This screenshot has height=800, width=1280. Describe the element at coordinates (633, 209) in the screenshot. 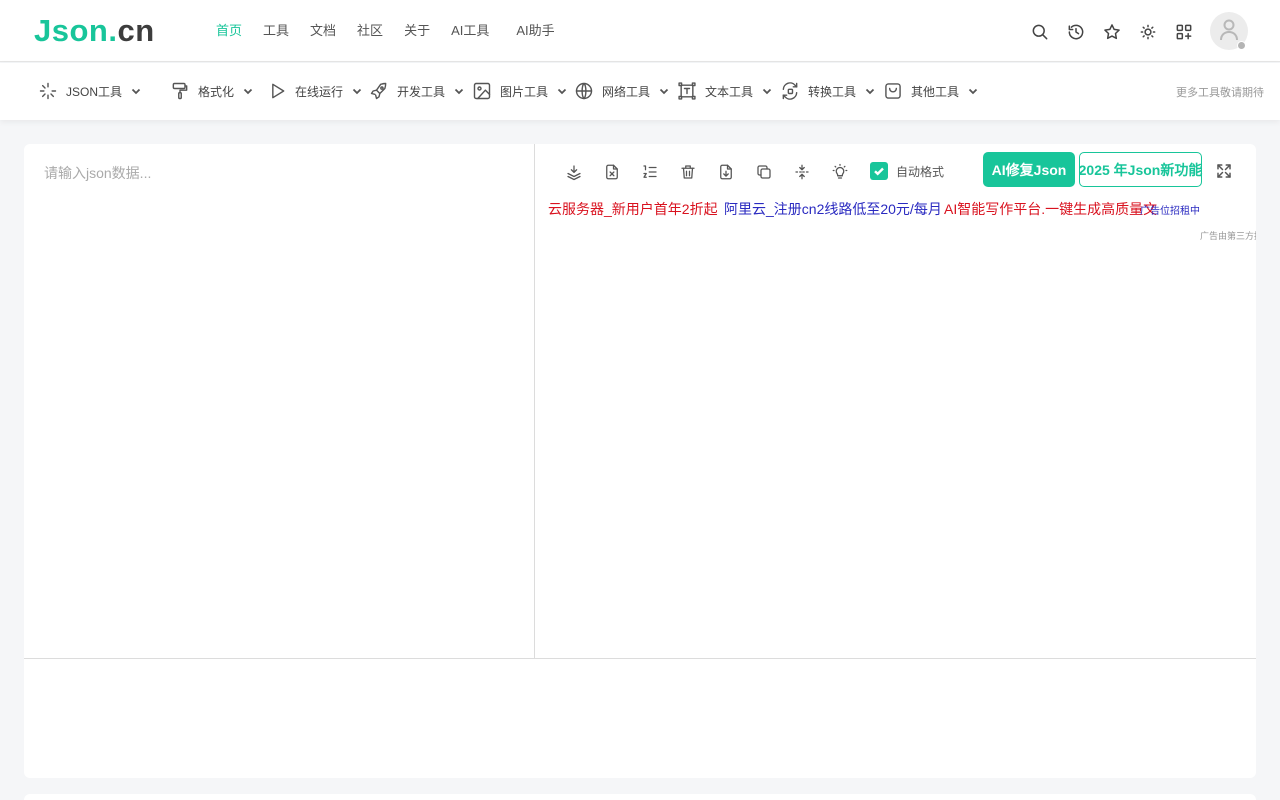

I see `ad-link-1: 云服务器_新用户首年2折起` at that location.